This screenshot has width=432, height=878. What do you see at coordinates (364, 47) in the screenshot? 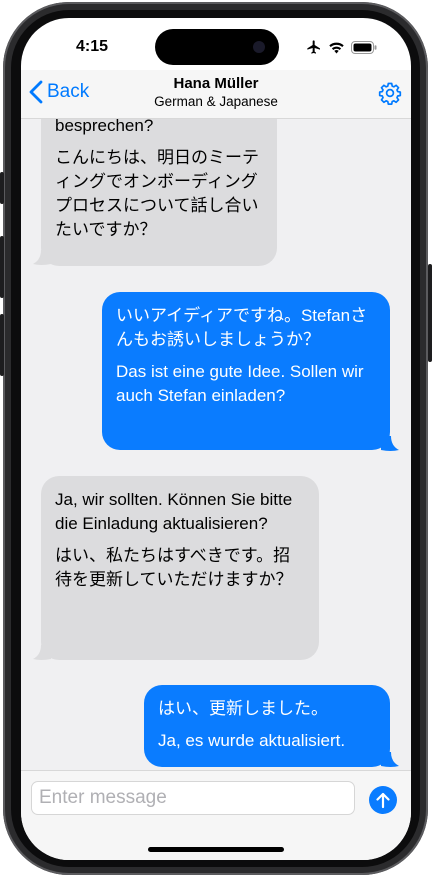
I see `battery-icon` at bounding box center [364, 47].